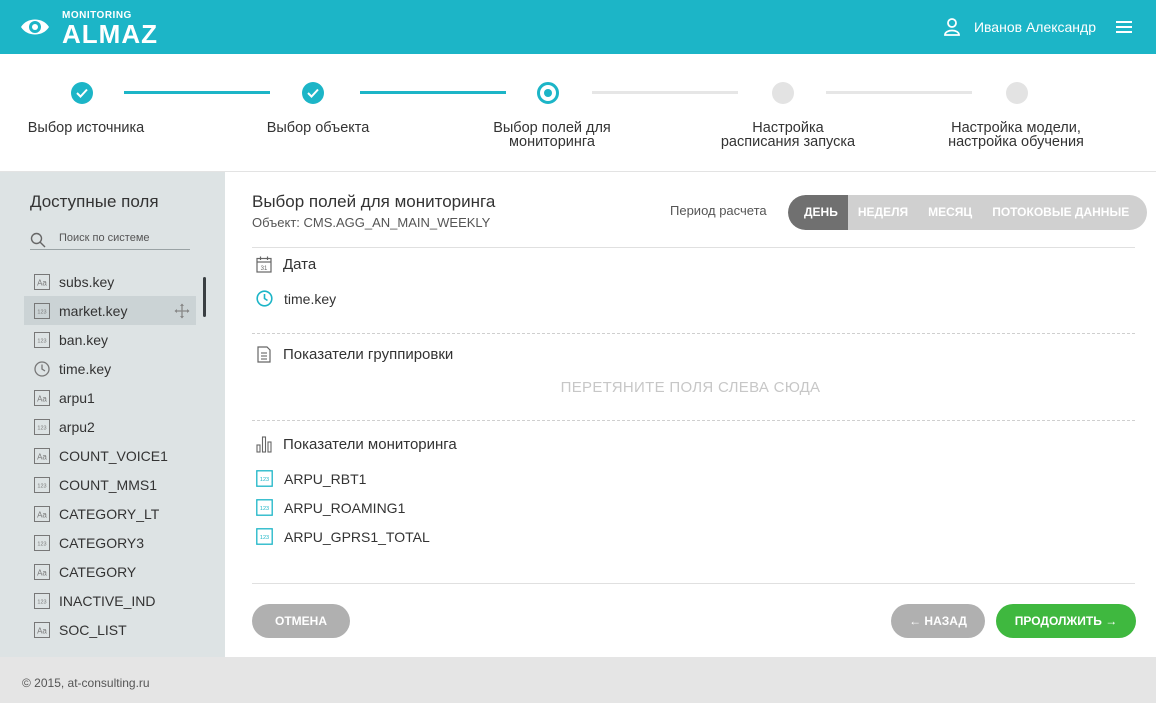  Describe the element at coordinates (301, 621) in the screenshot. I see `cancel-button: ОТМЕНА` at that location.